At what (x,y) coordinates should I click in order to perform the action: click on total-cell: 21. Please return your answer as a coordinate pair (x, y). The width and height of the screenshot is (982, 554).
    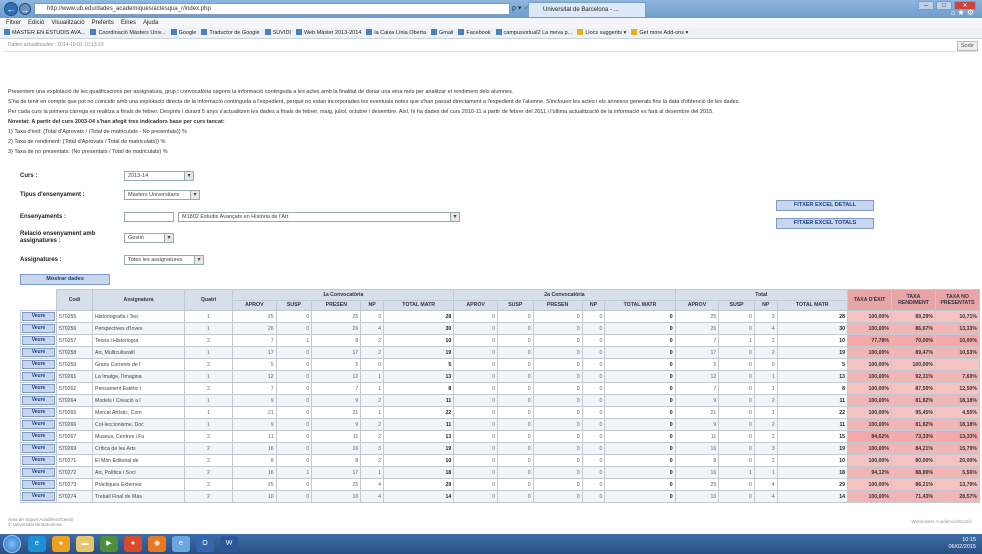
    Looking at the image, I should click on (697, 413).